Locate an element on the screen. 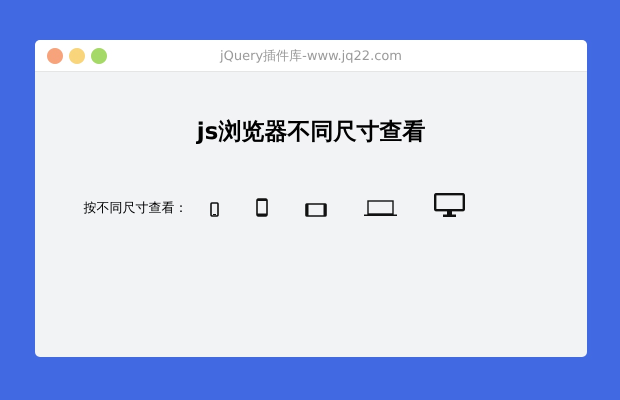 The height and width of the screenshot is (400, 620). monitor-icon is located at coordinates (449, 205).